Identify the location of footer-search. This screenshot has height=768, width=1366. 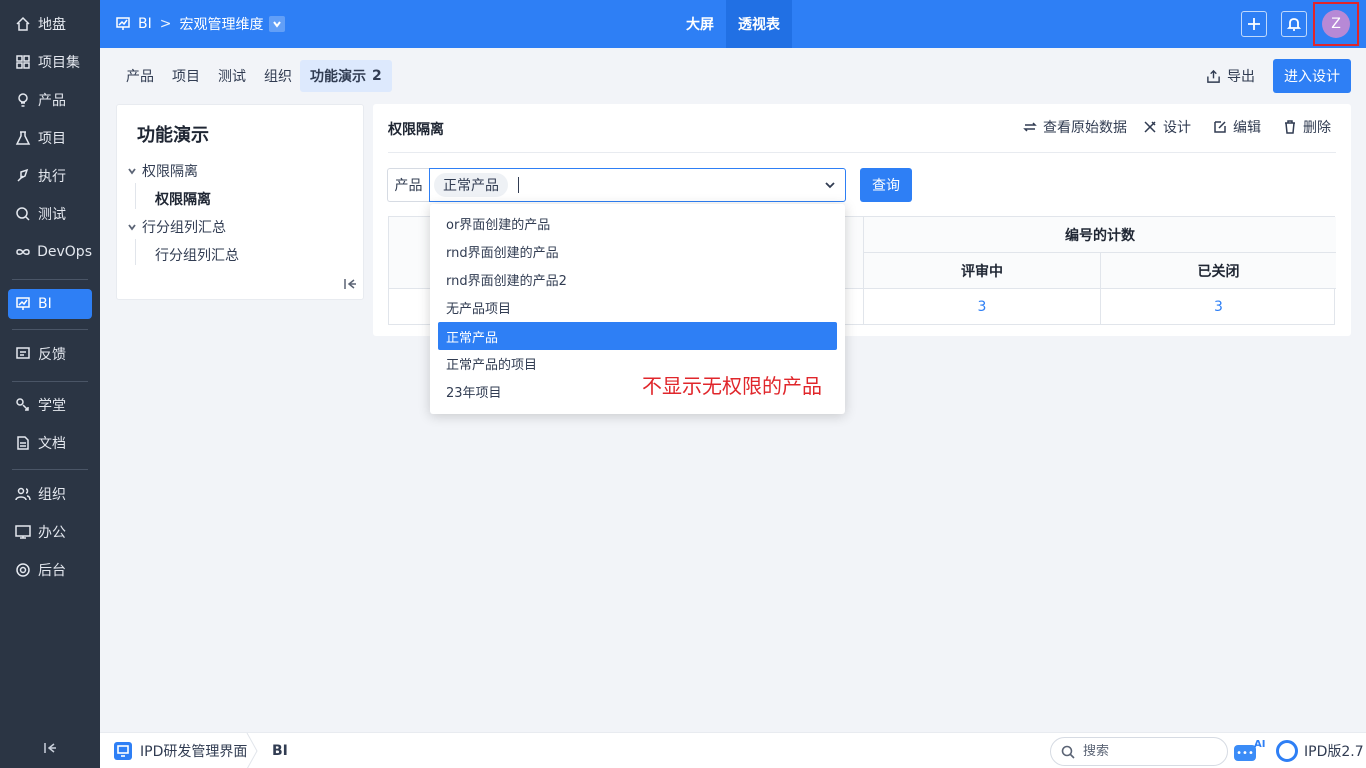
(1139, 751).